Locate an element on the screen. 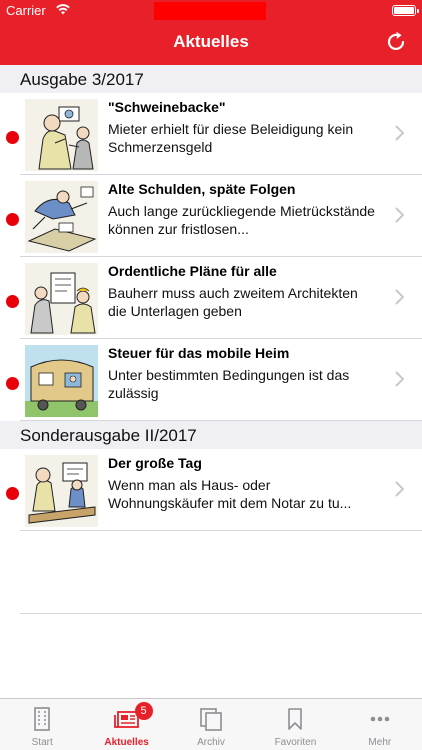 The height and width of the screenshot is (750, 422). tab-favoriten: Favoriten is located at coordinates (295, 724).